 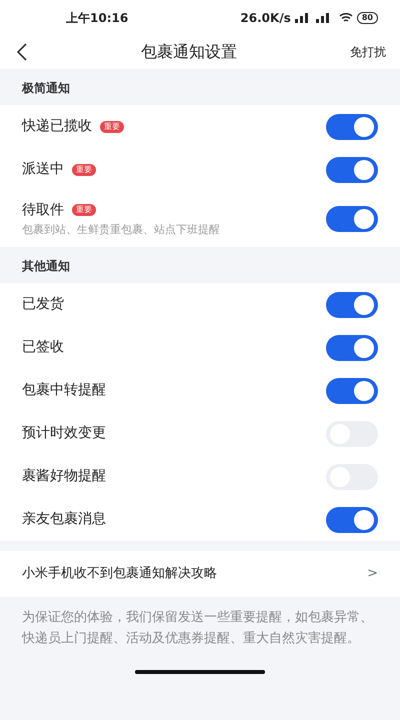 I want to click on setting-label: 包裹中转提醒, so click(x=64, y=390).